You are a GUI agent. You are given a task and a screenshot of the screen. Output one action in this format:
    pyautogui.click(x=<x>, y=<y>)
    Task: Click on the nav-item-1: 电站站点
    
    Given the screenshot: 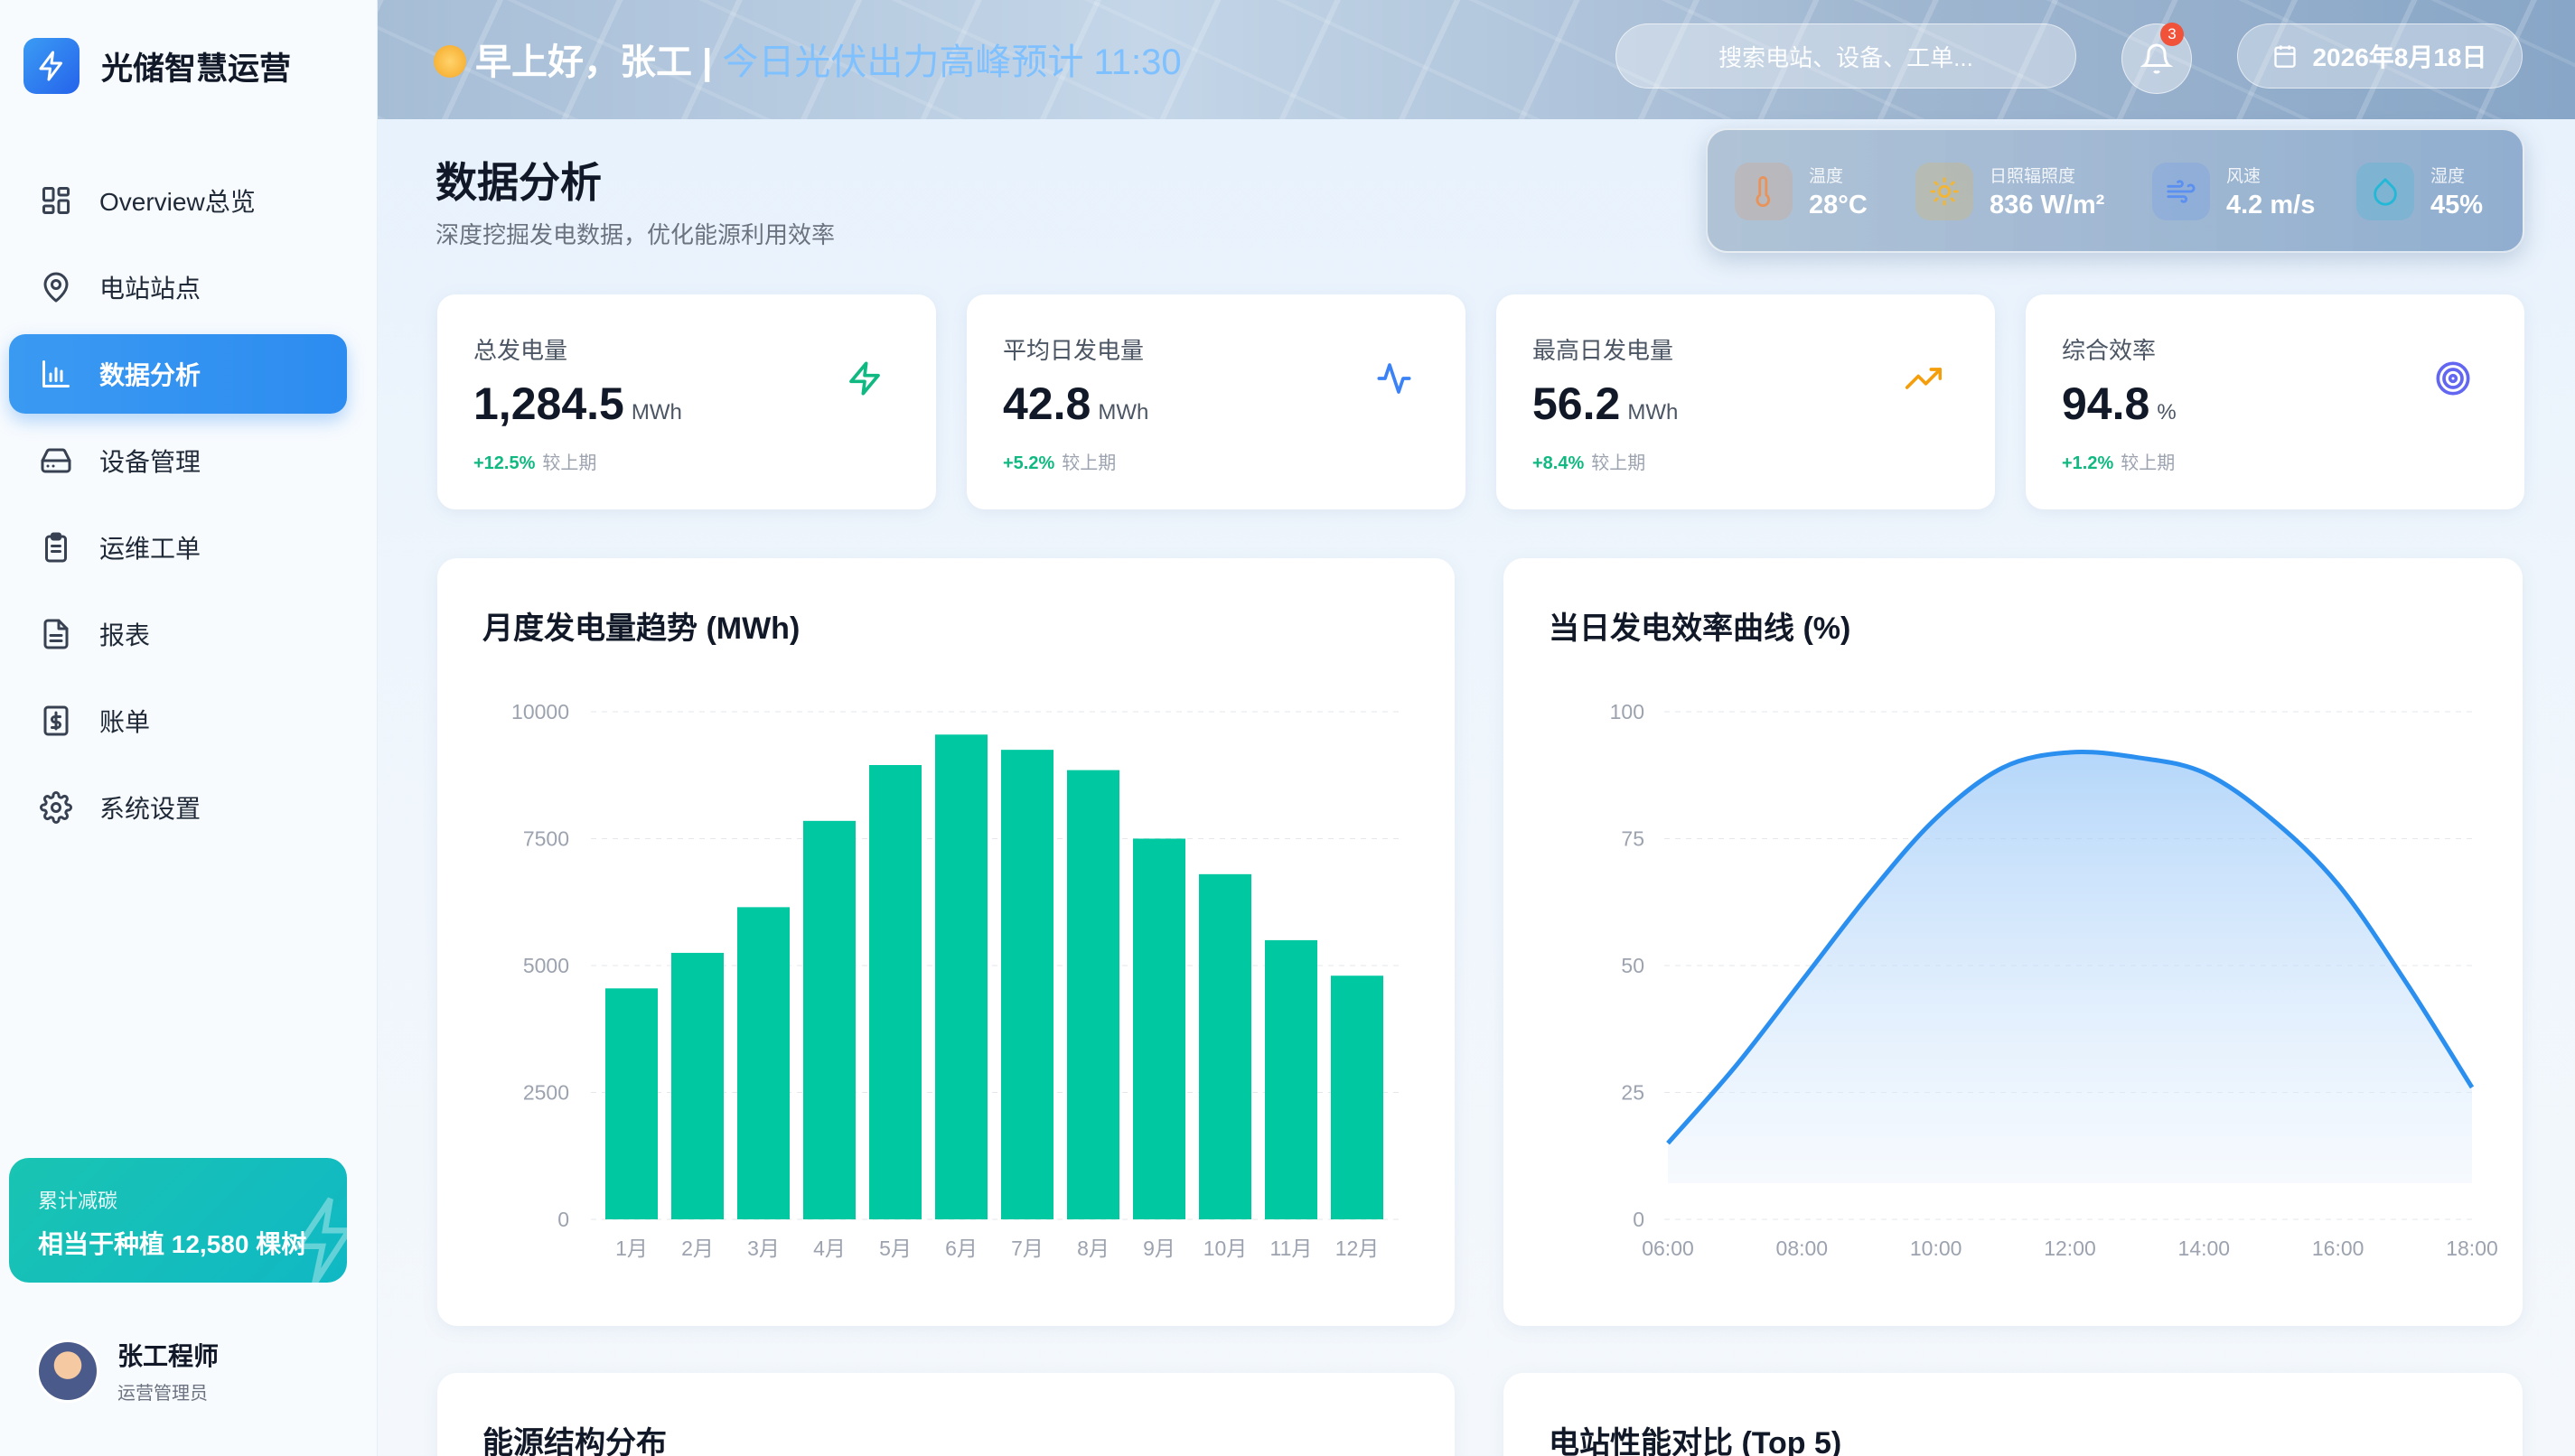 What is the action you would take?
    pyautogui.click(x=178, y=287)
    